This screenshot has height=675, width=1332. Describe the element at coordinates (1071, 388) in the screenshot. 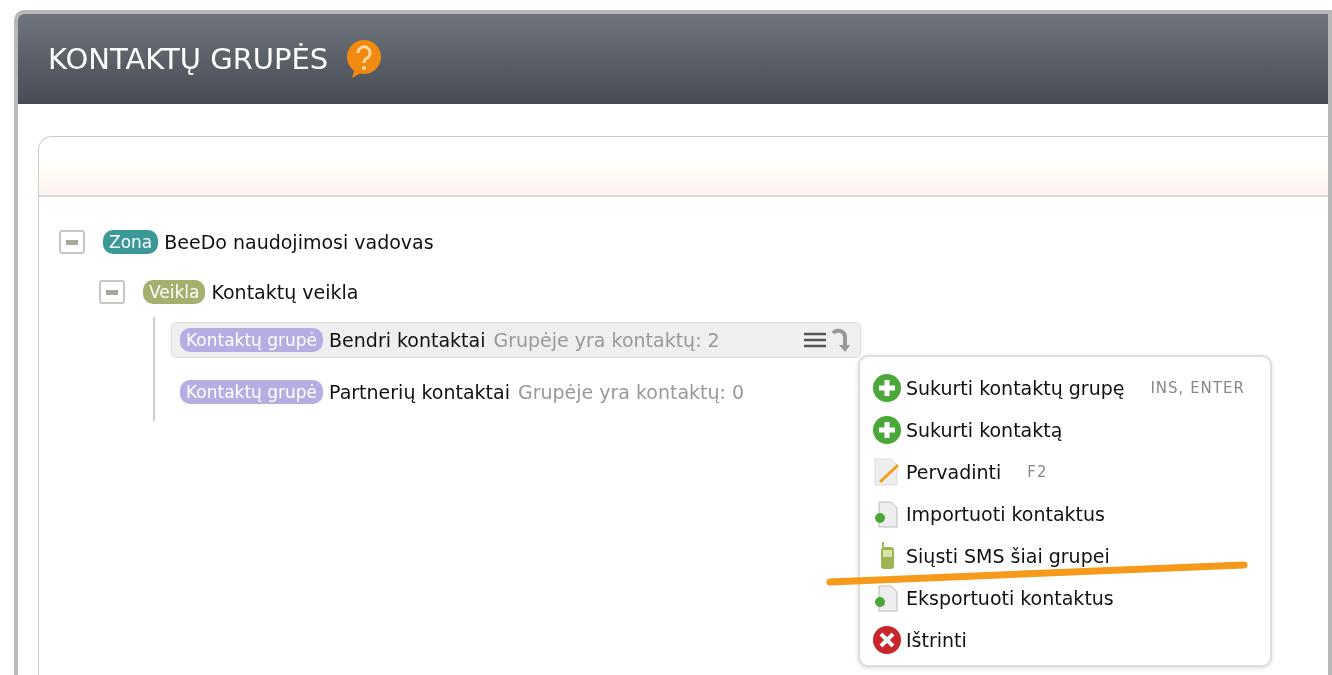

I see `menu-item: Sukurti kontaktų grupę INS, ENTER` at that location.